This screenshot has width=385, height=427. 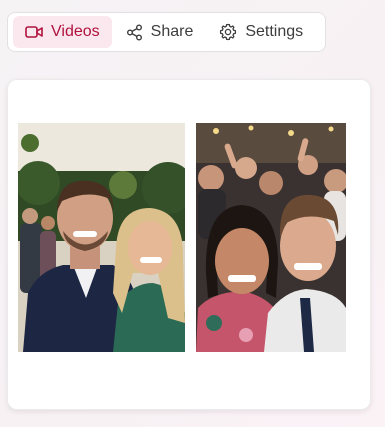 I want to click on tab-settings: Settings, so click(x=261, y=32).